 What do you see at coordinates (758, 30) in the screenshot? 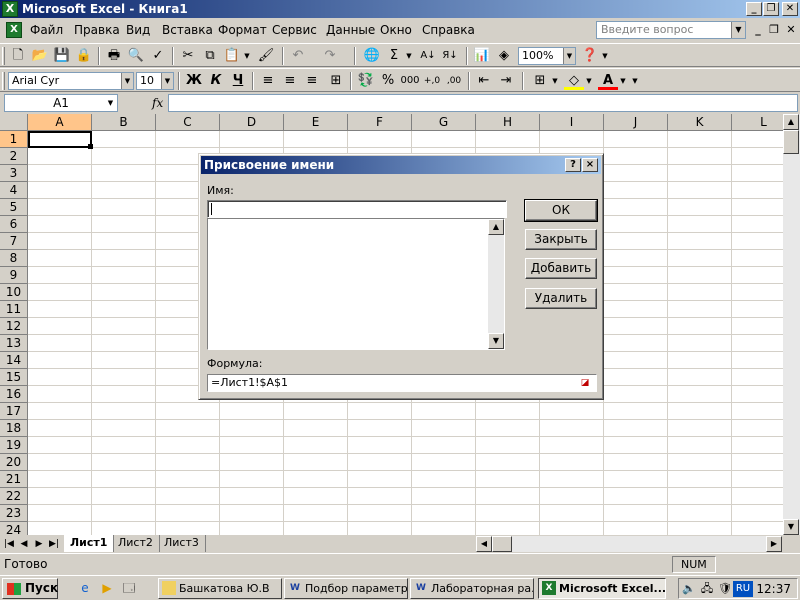
I see `doc-minimize-button: _` at bounding box center [758, 30].